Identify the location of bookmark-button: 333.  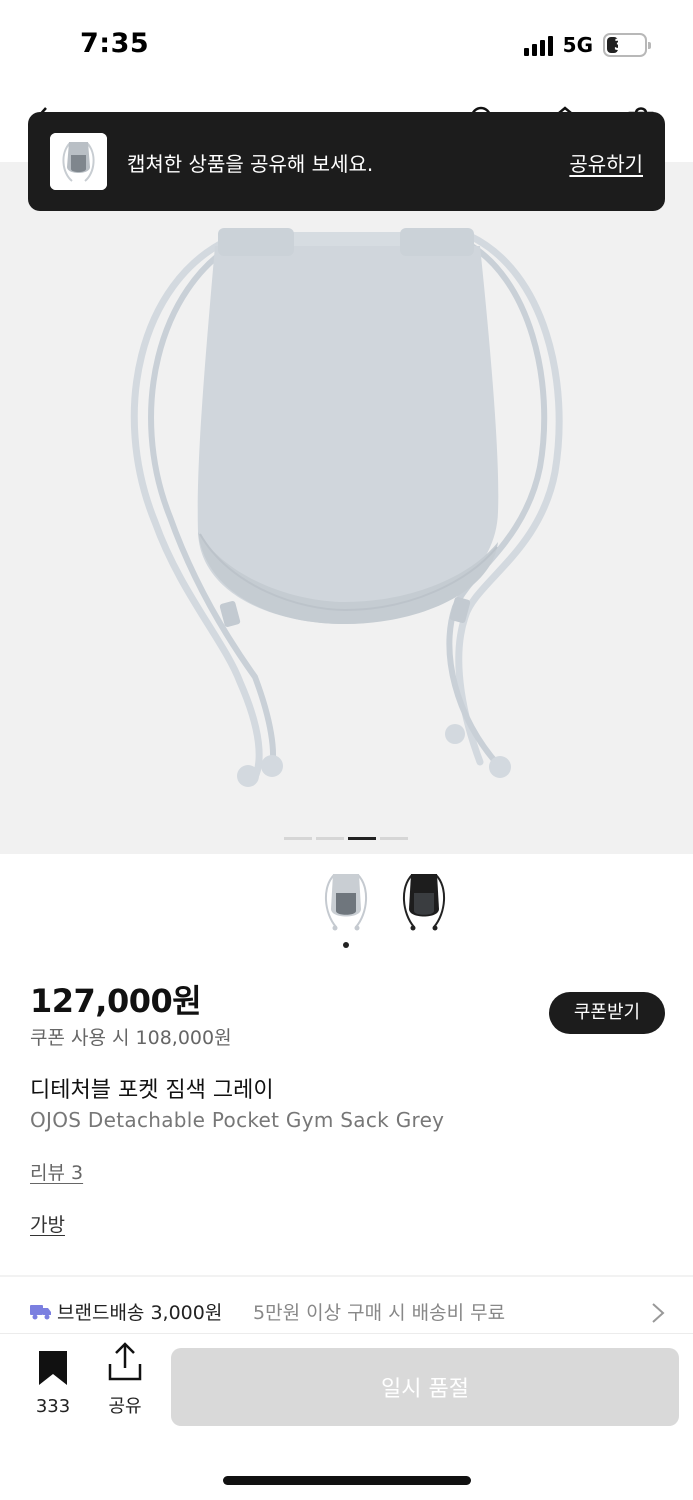
(53, 1385).